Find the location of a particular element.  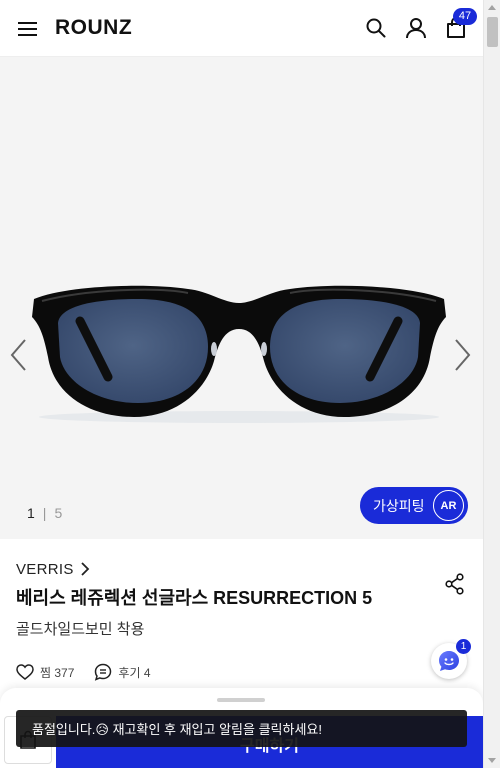

product-color-note: 골드차일드보민 착용 is located at coordinates (80, 629).